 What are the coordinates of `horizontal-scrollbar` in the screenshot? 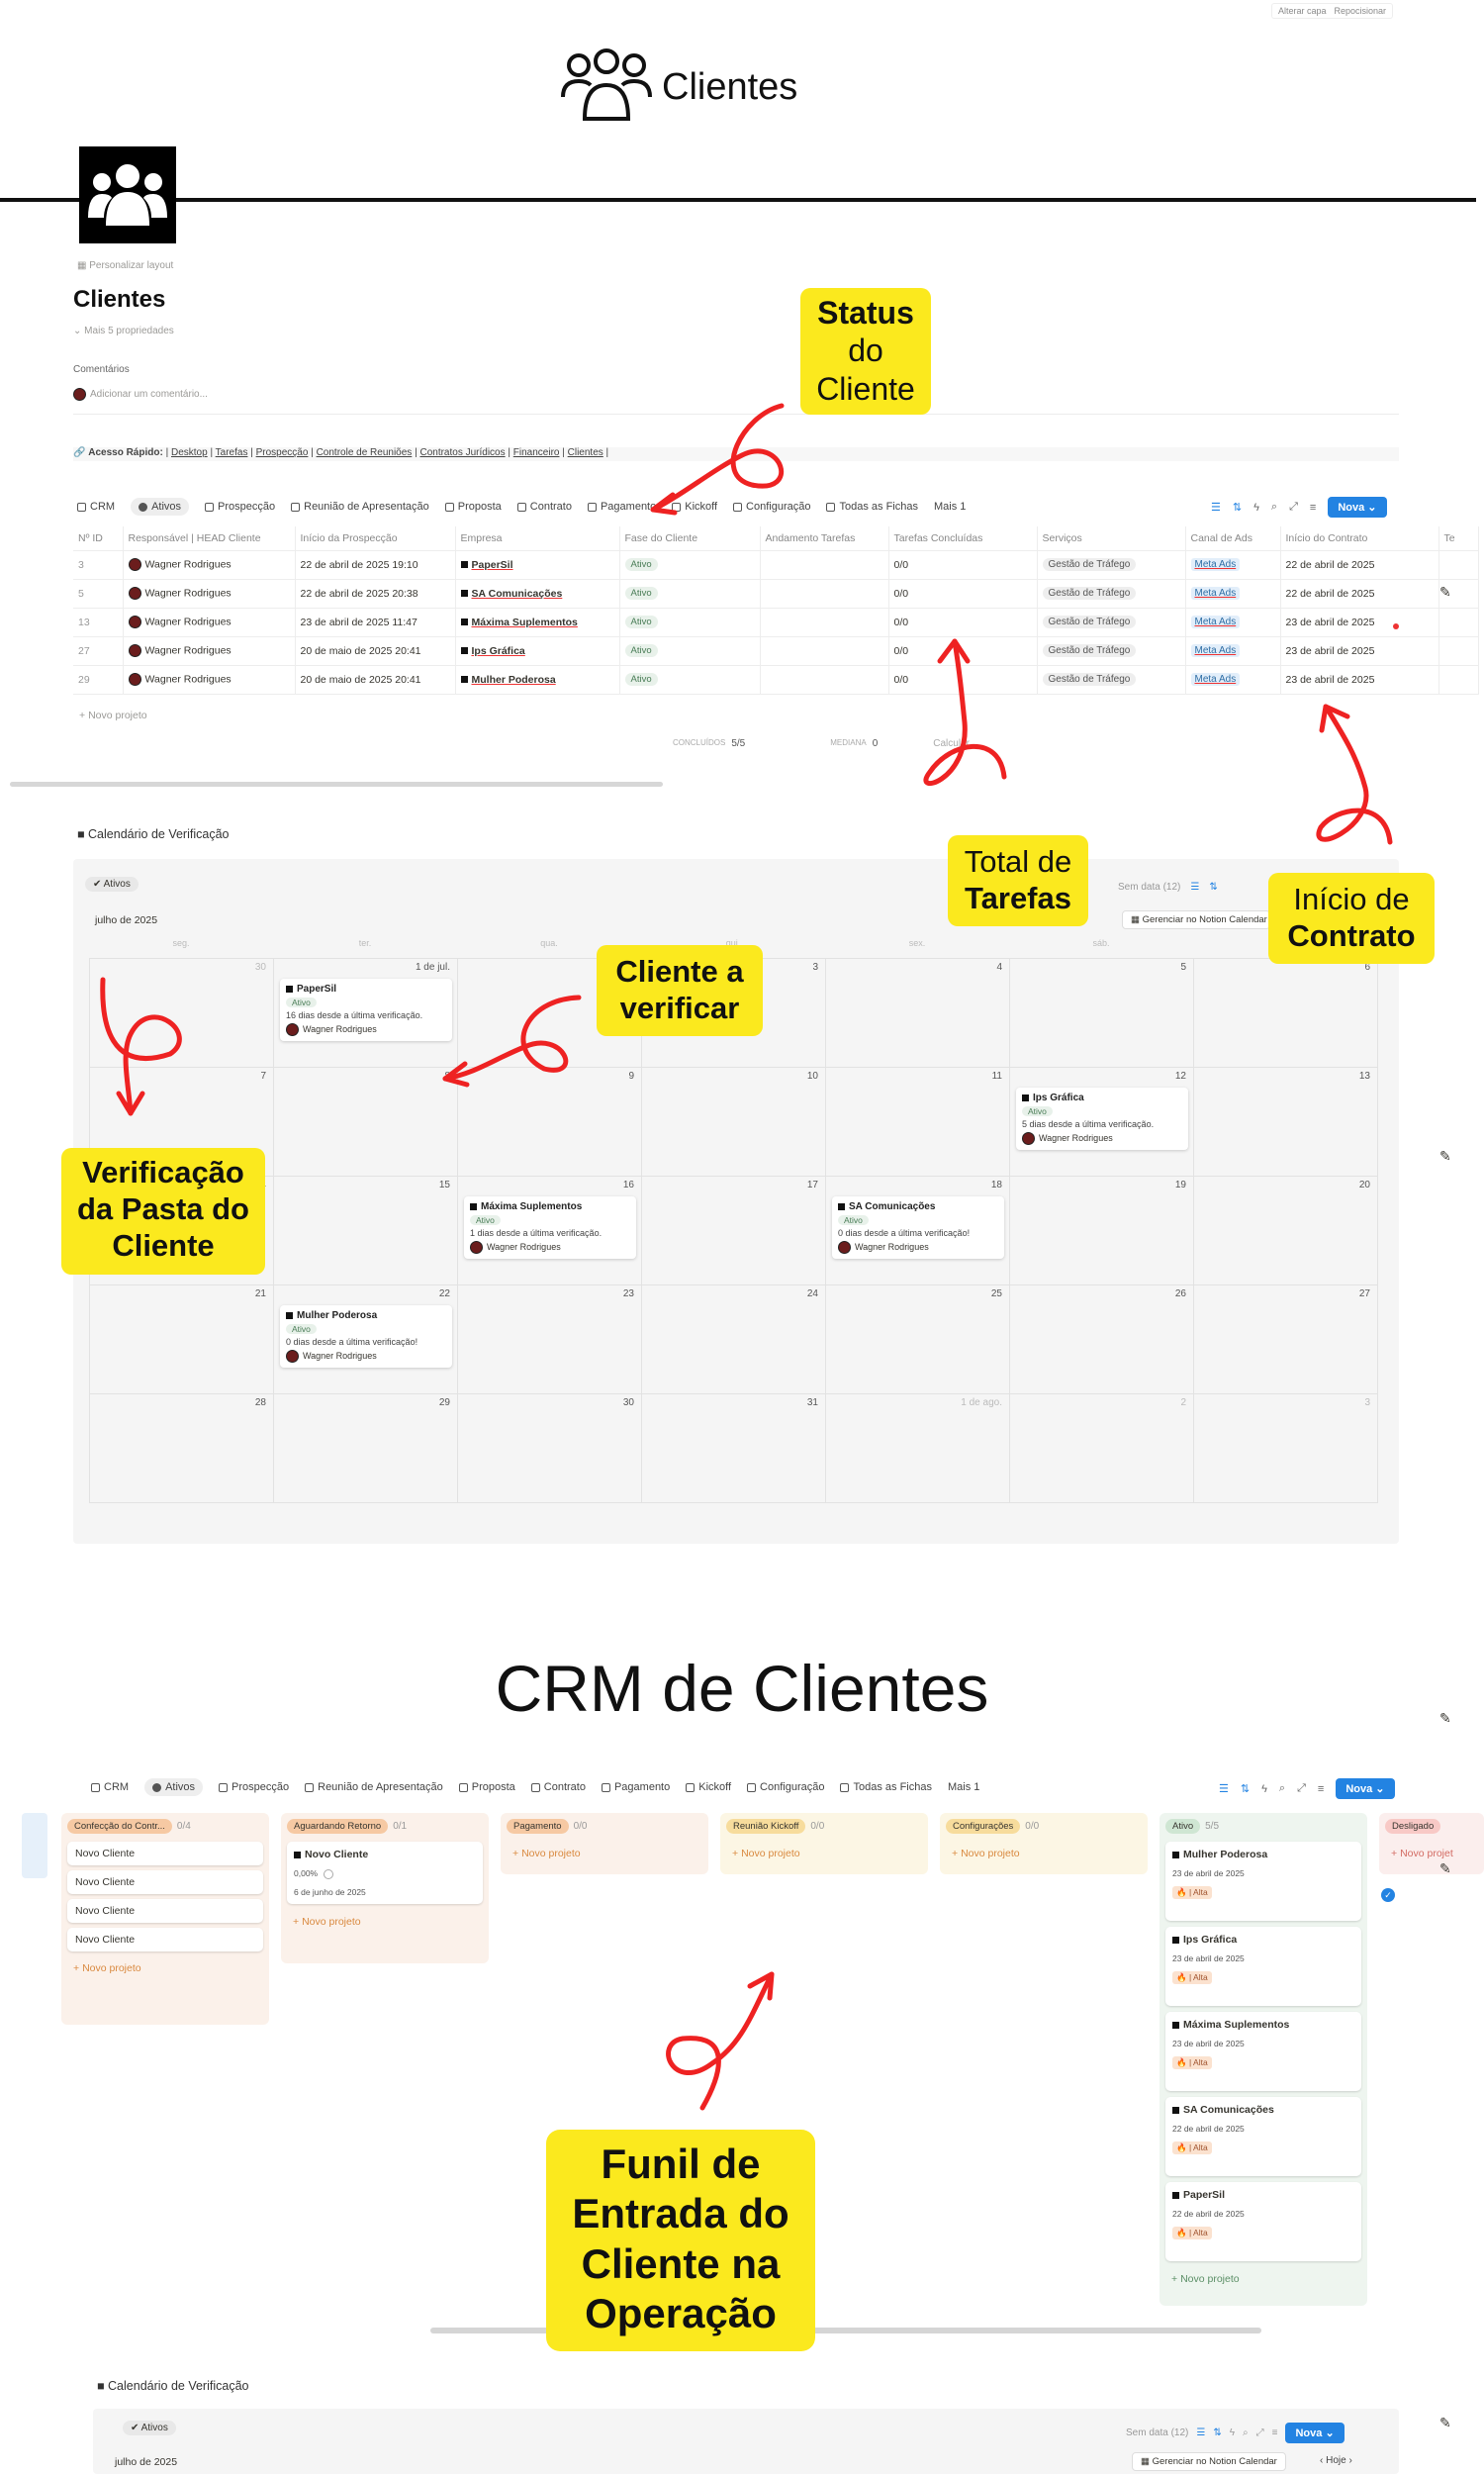 It's located at (336, 785).